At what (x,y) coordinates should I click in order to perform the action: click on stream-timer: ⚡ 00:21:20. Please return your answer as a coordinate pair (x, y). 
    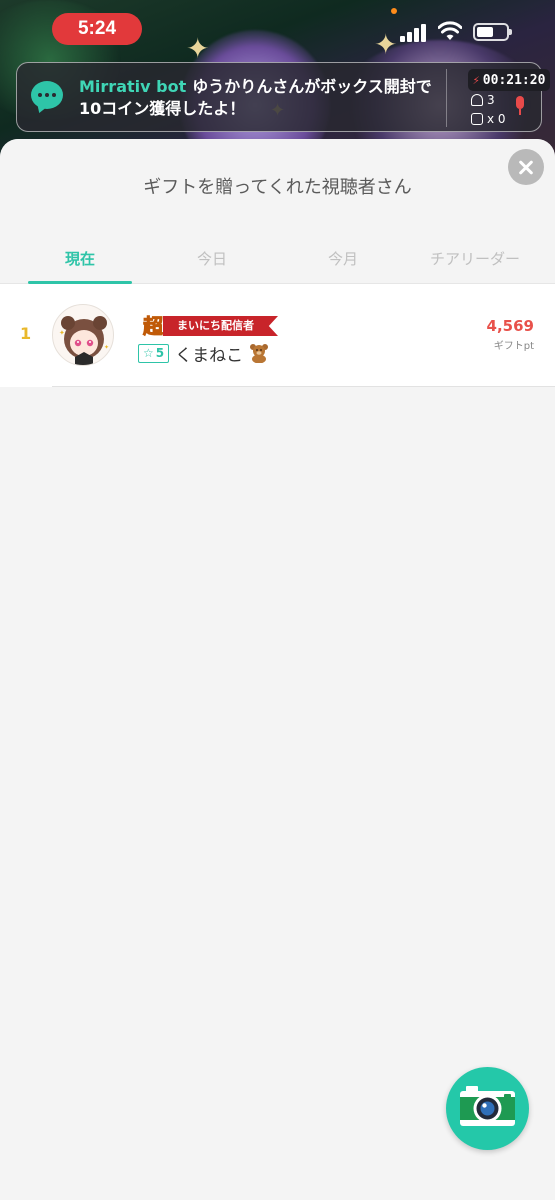
    Looking at the image, I should click on (509, 80).